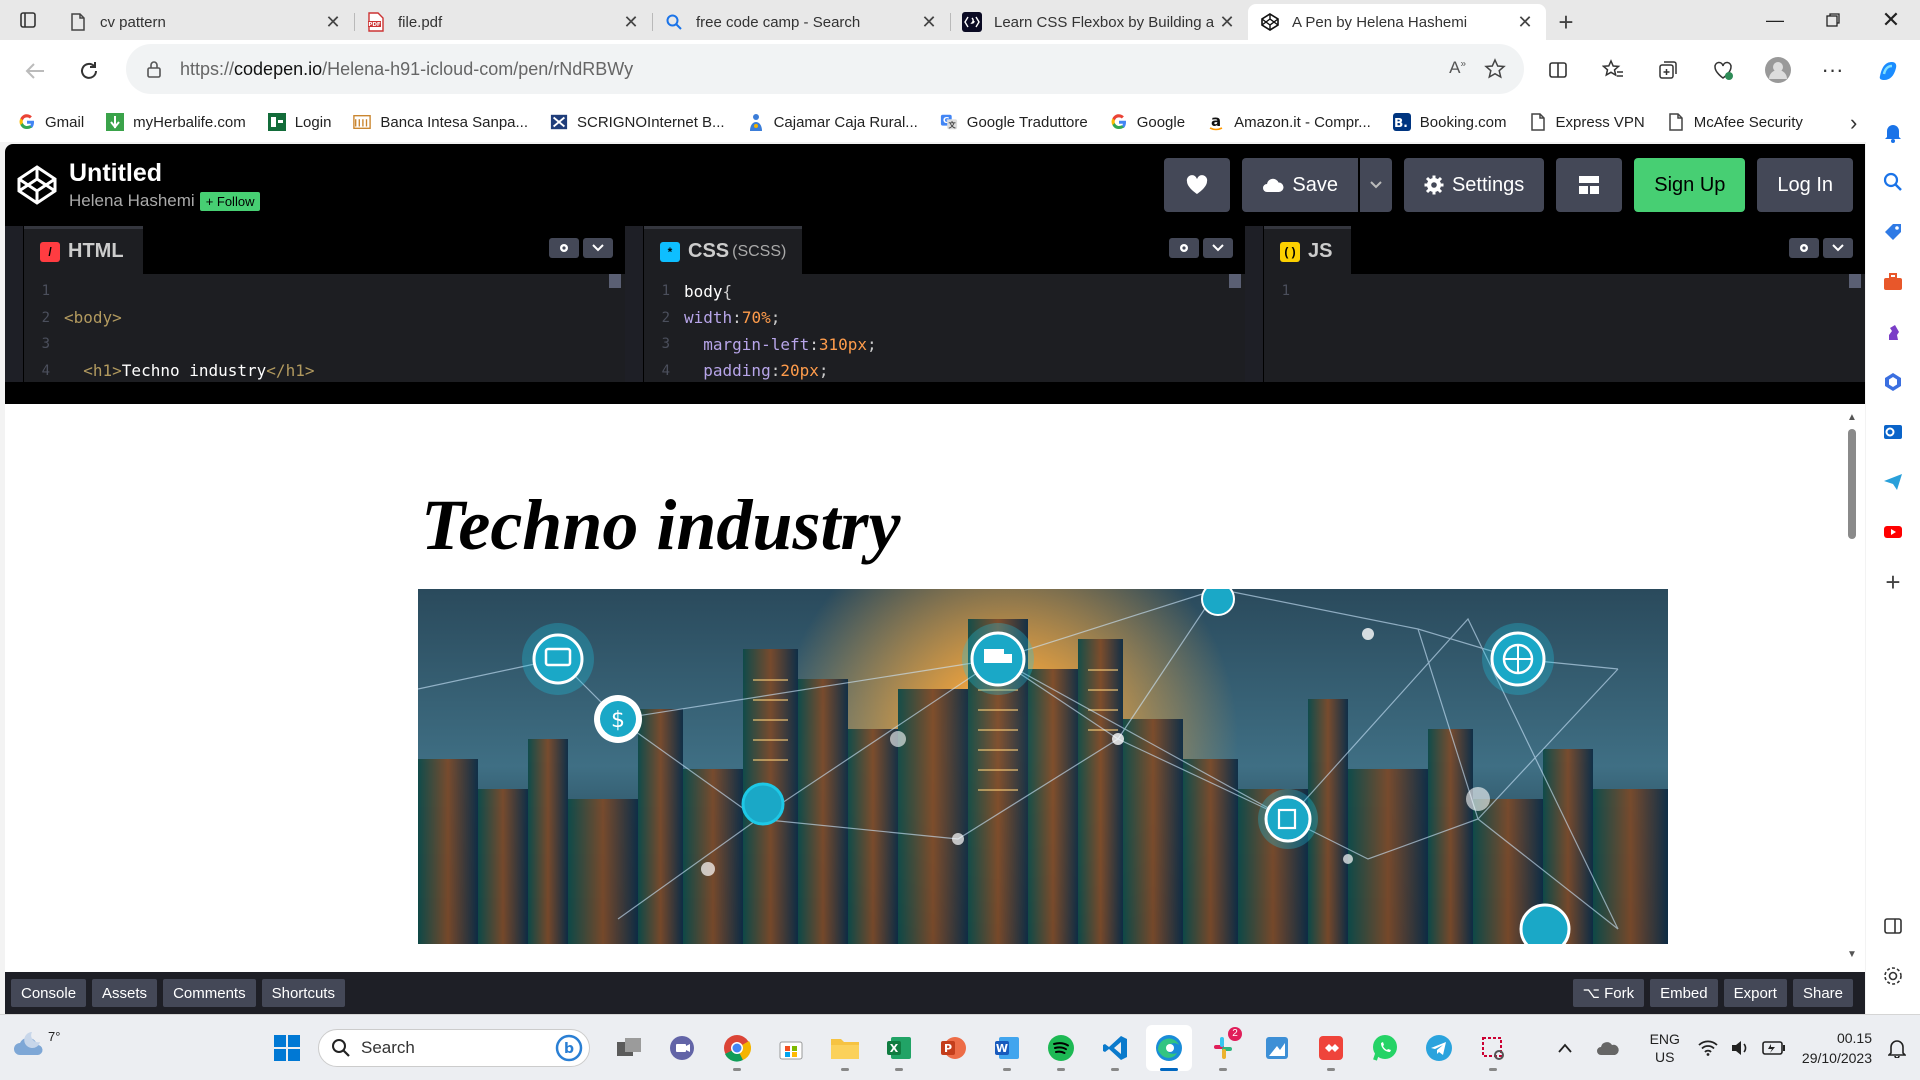 This screenshot has width=1920, height=1080. I want to click on volume-icon, so click(1740, 1048).